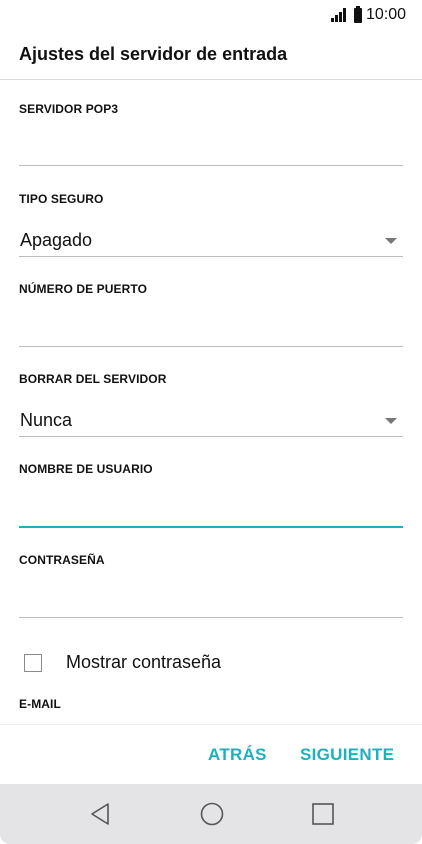 Image resolution: width=422 pixels, height=844 pixels. I want to click on pop3-server-underline, so click(211, 165).